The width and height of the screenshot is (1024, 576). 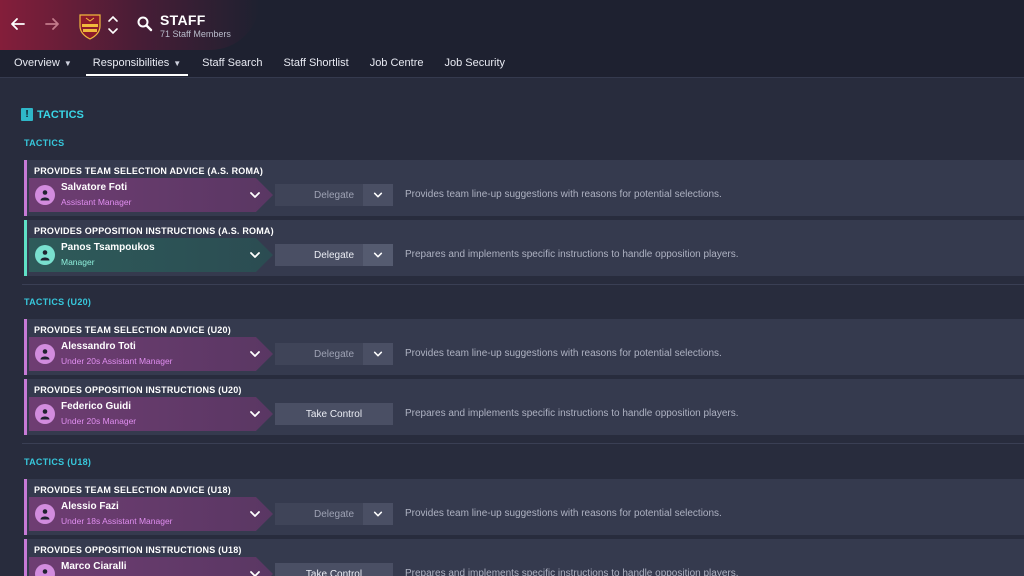 I want to click on staff-selector: Salvatore Foti Assistant Manager, so click(x=151, y=195).